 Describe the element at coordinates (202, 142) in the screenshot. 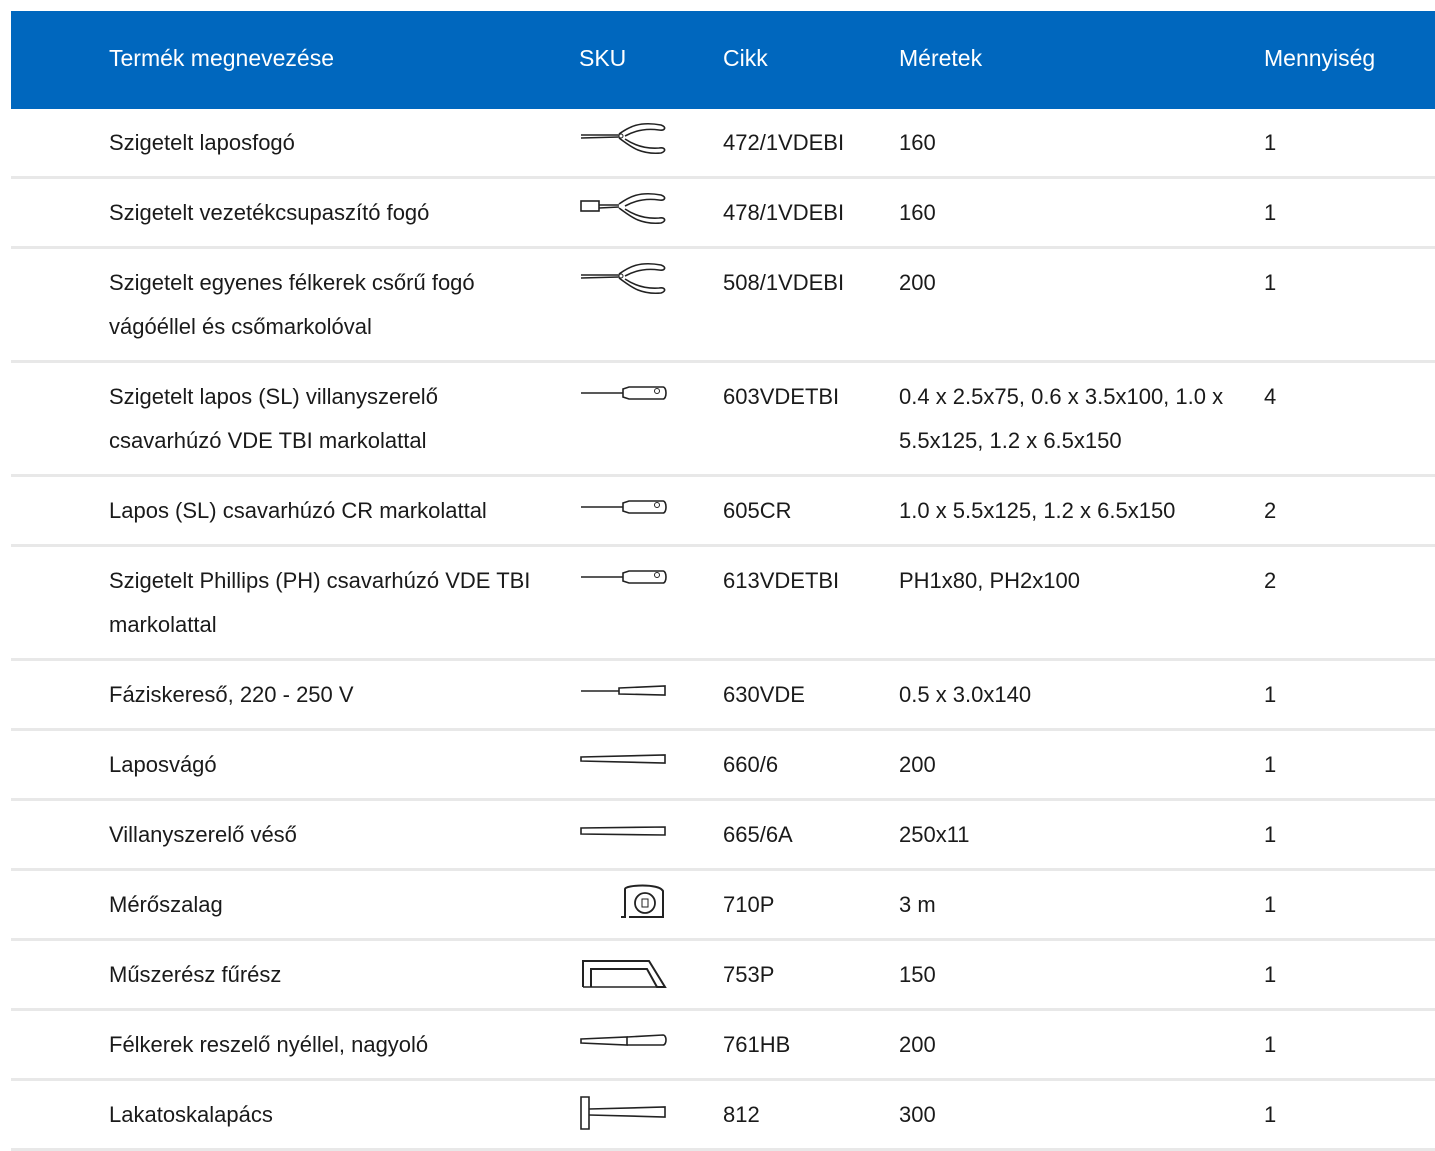

I see `product-name: Szigetelt laposfogó` at that location.